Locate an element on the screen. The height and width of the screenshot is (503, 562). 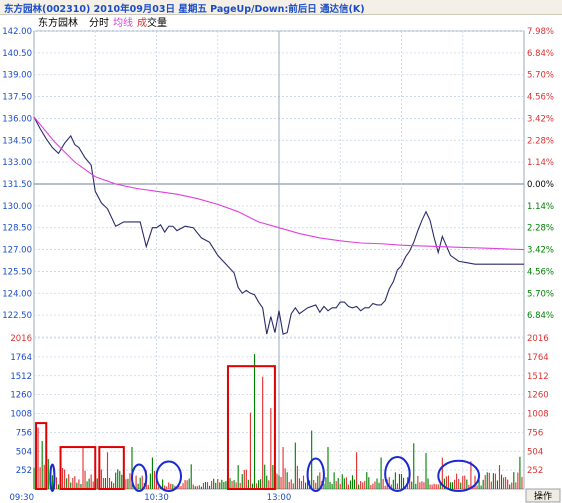
legend-fenshi: 分时 is located at coordinates (99, 23).